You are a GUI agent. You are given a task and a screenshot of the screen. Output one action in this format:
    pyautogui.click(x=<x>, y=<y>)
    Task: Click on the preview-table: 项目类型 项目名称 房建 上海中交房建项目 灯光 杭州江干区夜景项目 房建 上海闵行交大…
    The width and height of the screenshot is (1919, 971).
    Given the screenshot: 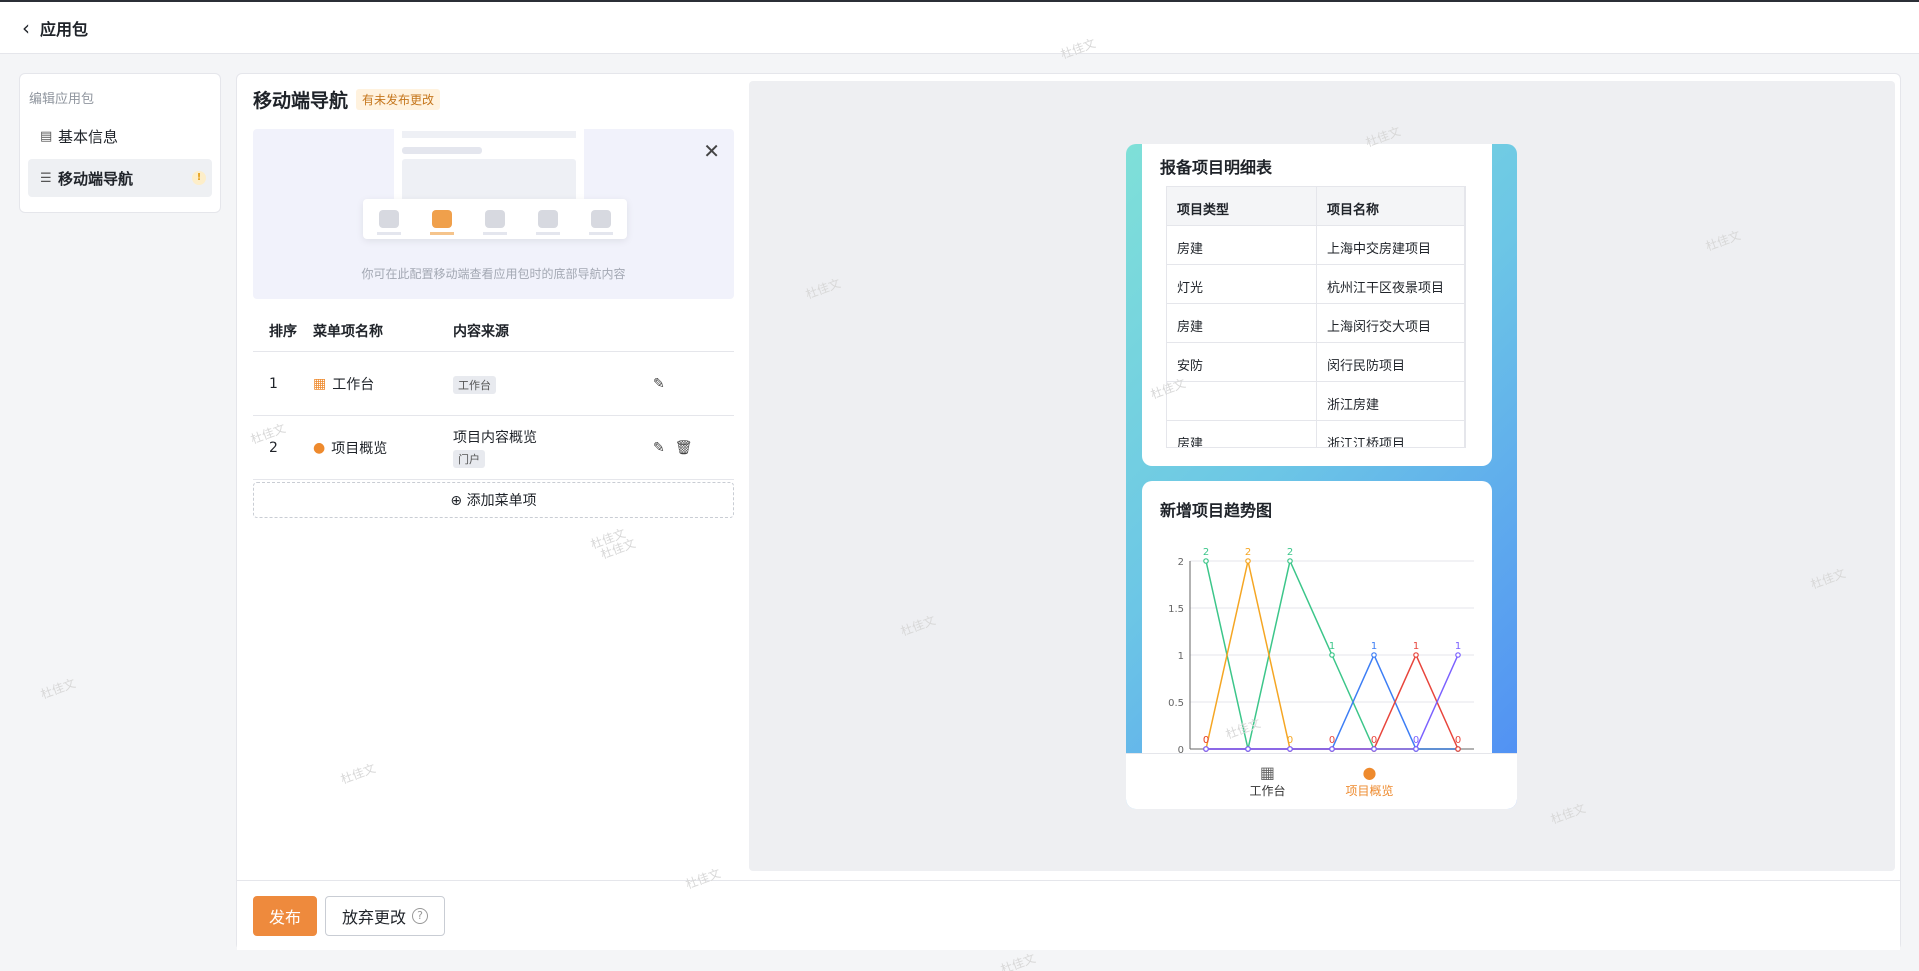 What is the action you would take?
    pyautogui.click(x=1316, y=317)
    